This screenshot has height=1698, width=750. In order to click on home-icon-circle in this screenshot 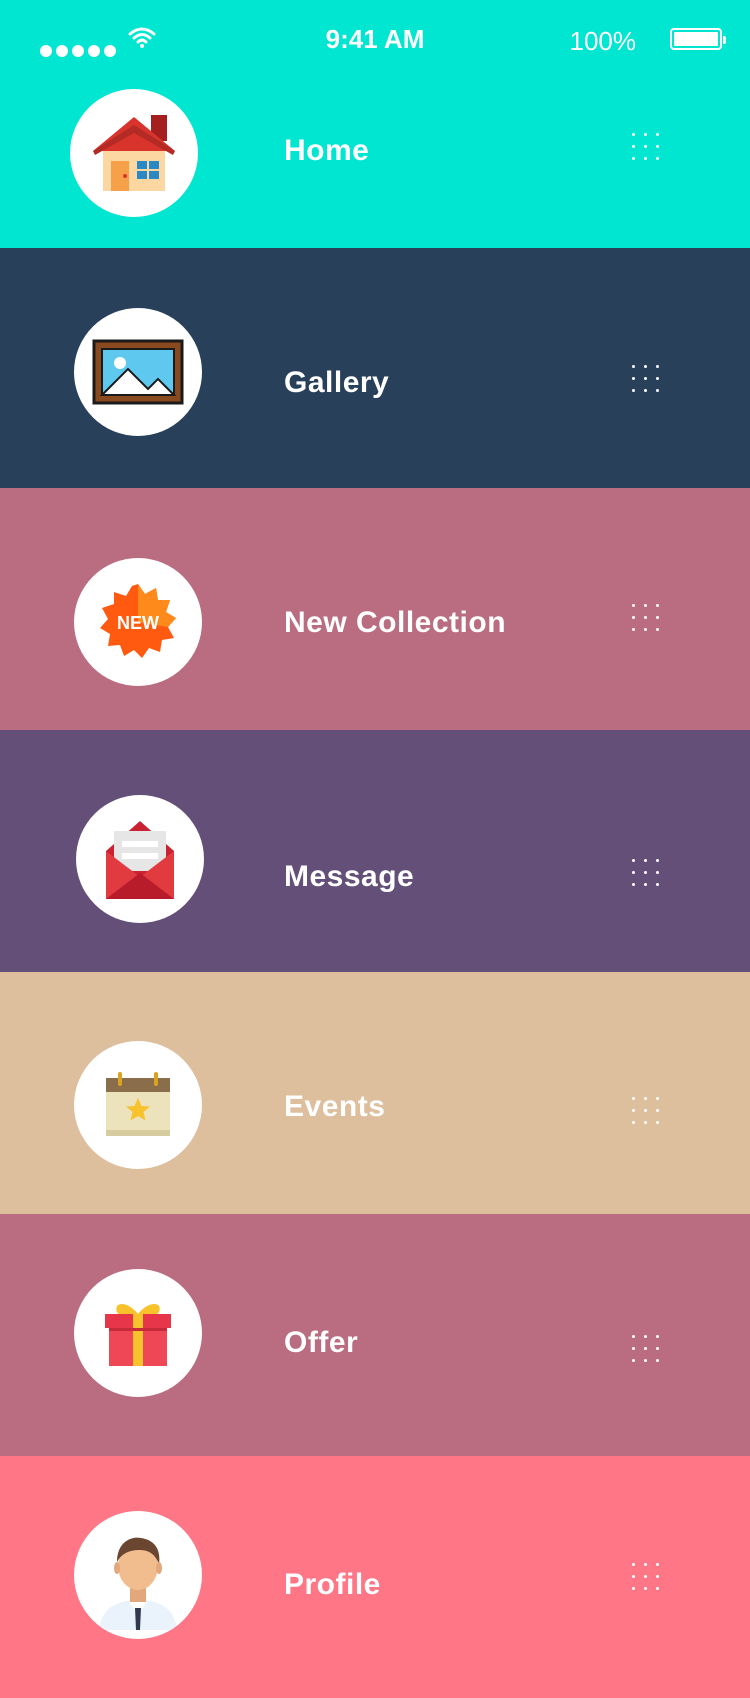, I will do `click(134, 153)`.